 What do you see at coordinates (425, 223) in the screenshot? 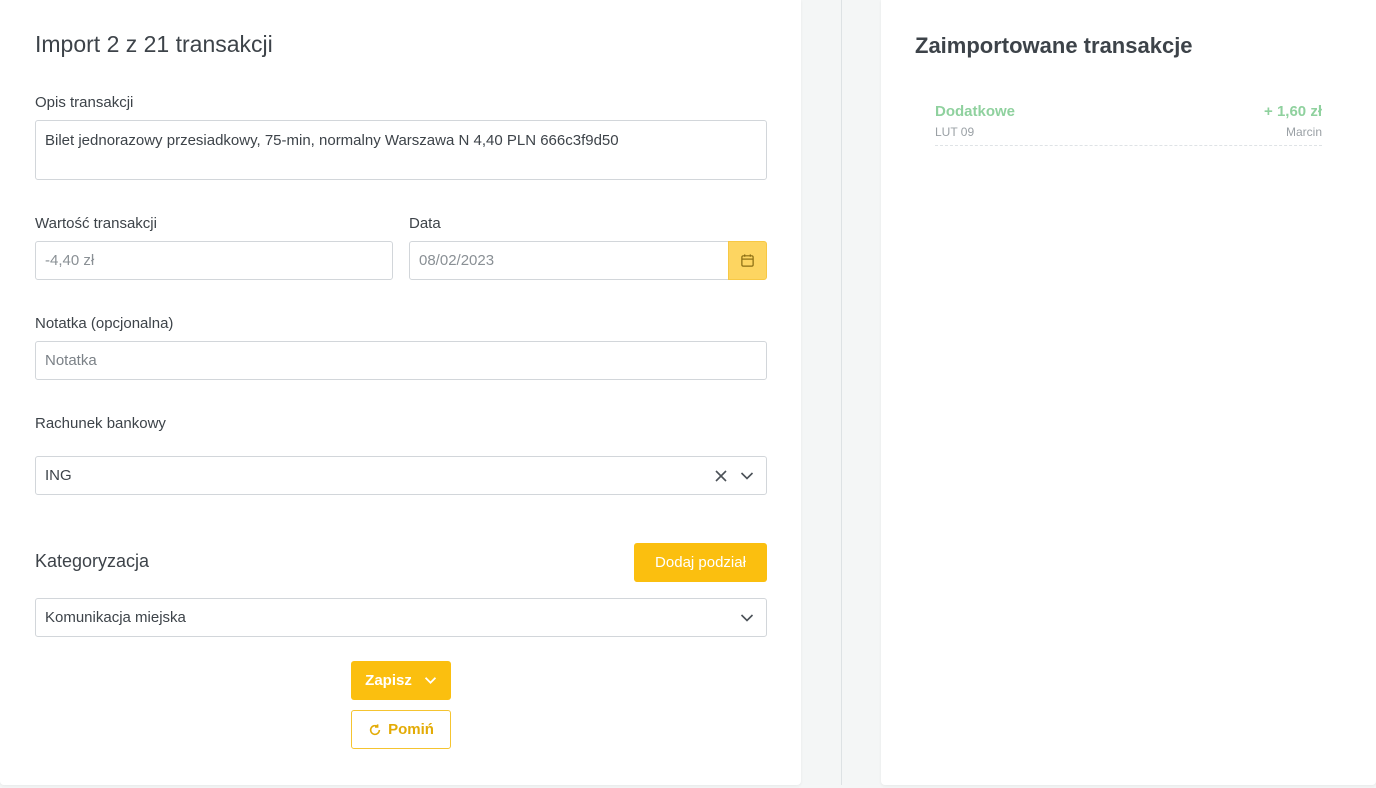
I see `date-label: Data` at bounding box center [425, 223].